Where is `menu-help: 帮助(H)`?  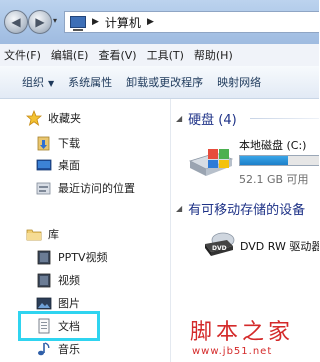 menu-help: 帮助(H) is located at coordinates (213, 55).